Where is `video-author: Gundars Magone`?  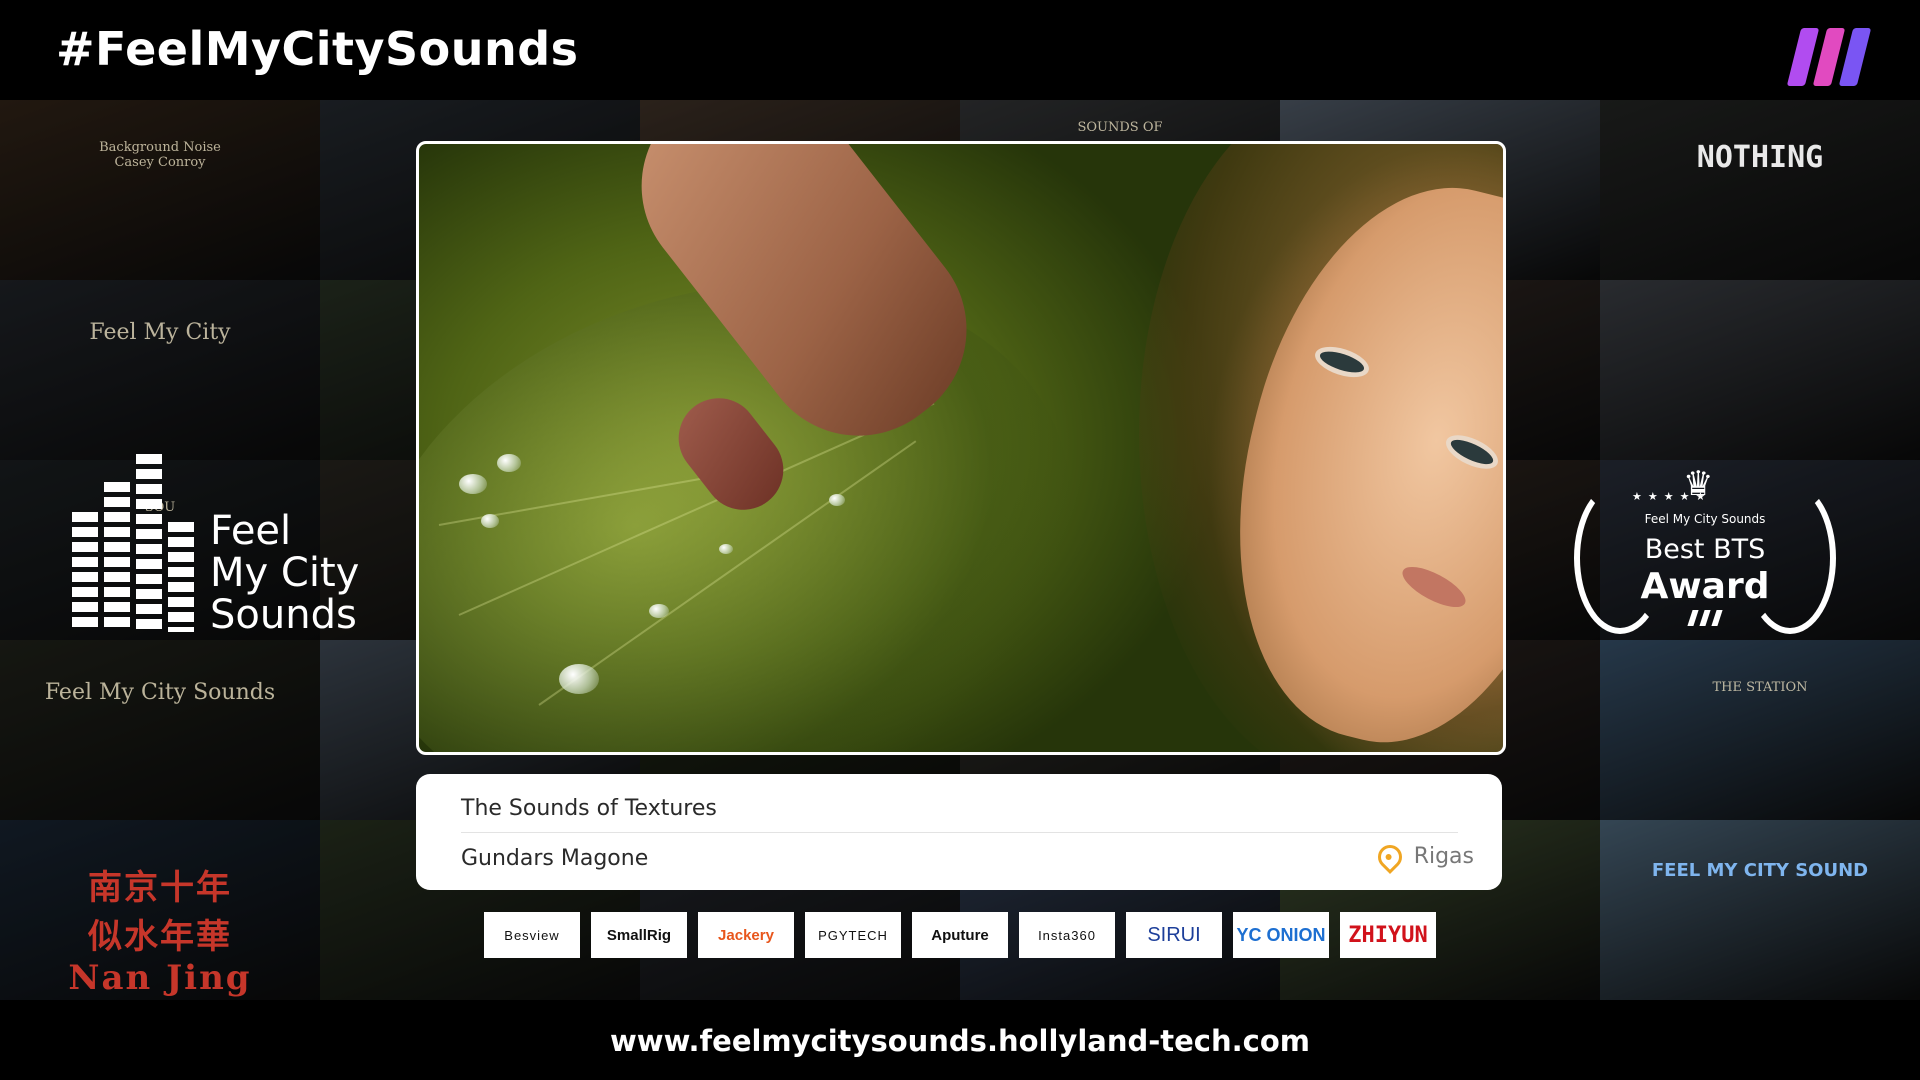
video-author: Gundars Magone is located at coordinates (554, 858).